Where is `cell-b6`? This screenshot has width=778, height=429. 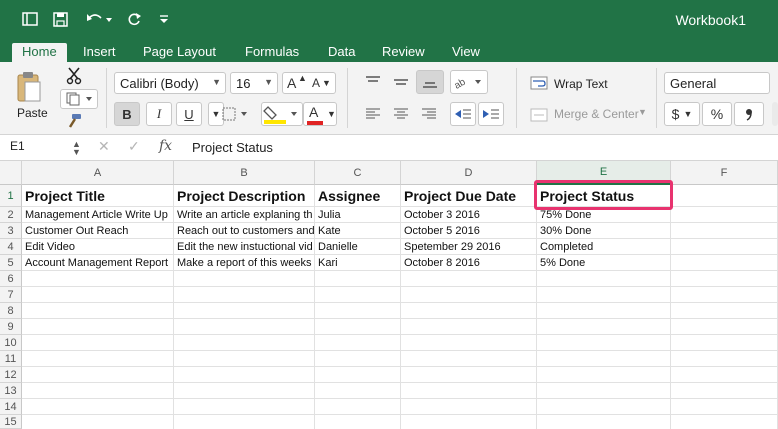 cell-b6 is located at coordinates (244, 279).